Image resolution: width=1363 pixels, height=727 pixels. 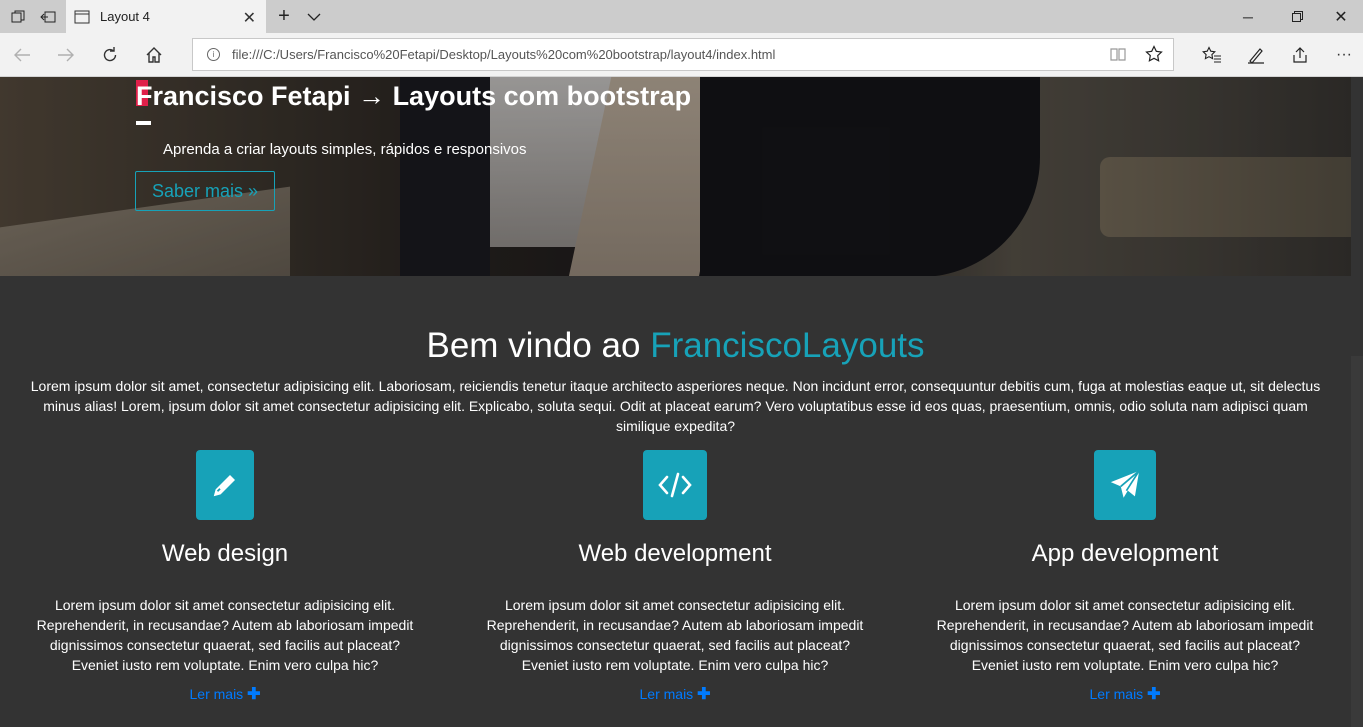 What do you see at coordinates (225, 485) in the screenshot?
I see `pencil-icon` at bounding box center [225, 485].